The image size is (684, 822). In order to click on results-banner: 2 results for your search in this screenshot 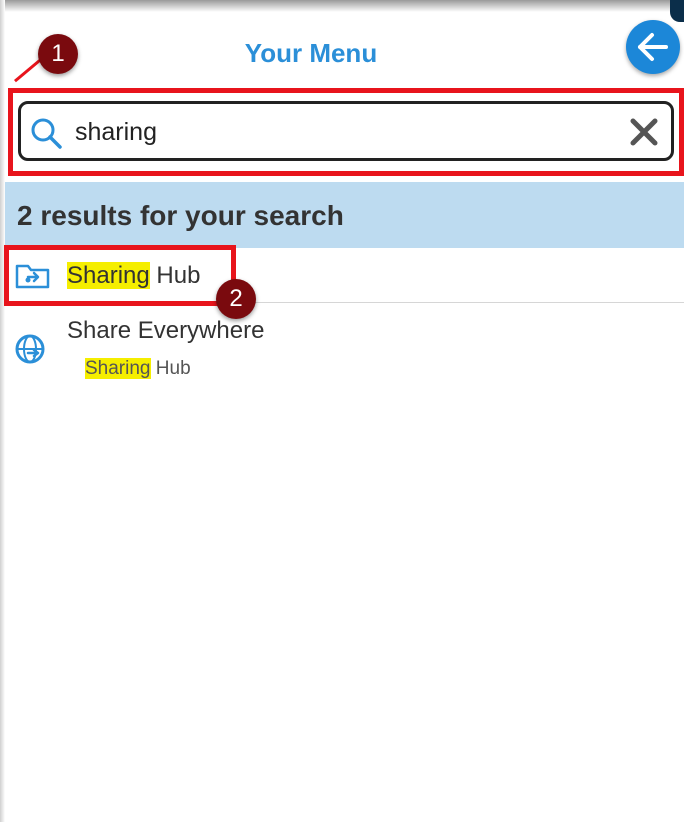, I will do `click(344, 215)`.